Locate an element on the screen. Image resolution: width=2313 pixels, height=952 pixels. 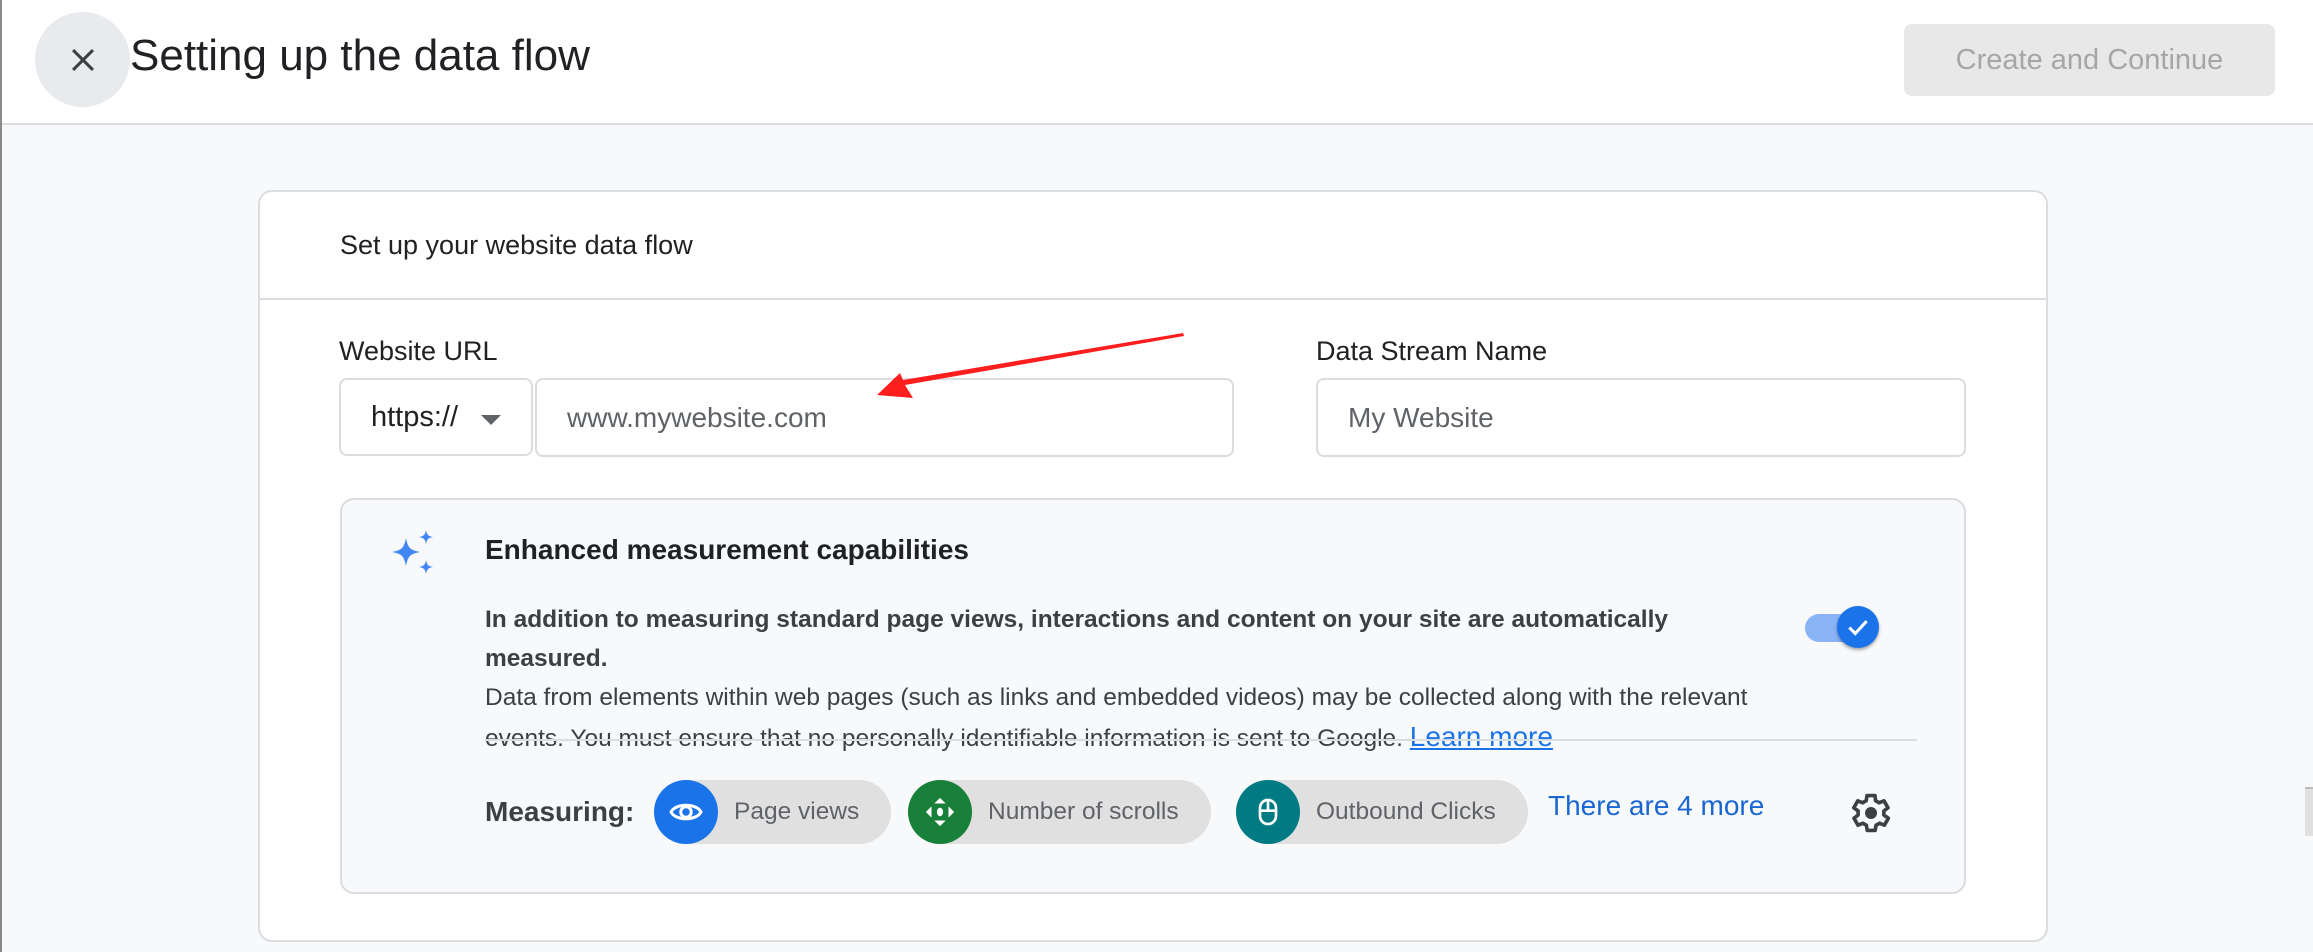
scrollbar-thumb is located at coordinates (2309, 811).